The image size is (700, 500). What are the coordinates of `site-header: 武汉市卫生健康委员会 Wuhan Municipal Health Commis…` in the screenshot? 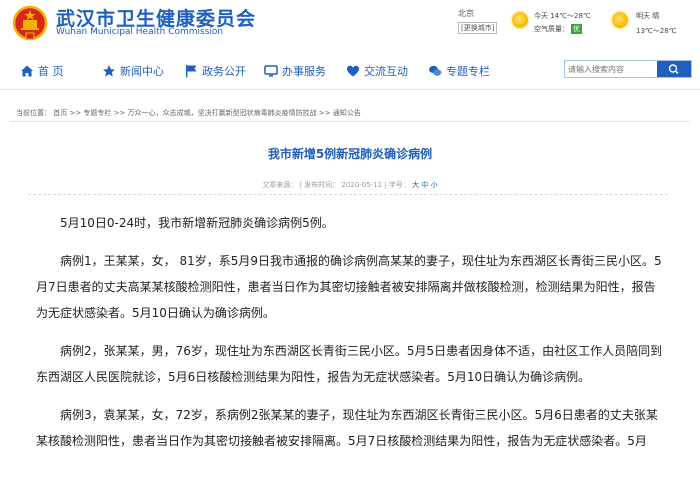 It's located at (350, 24).